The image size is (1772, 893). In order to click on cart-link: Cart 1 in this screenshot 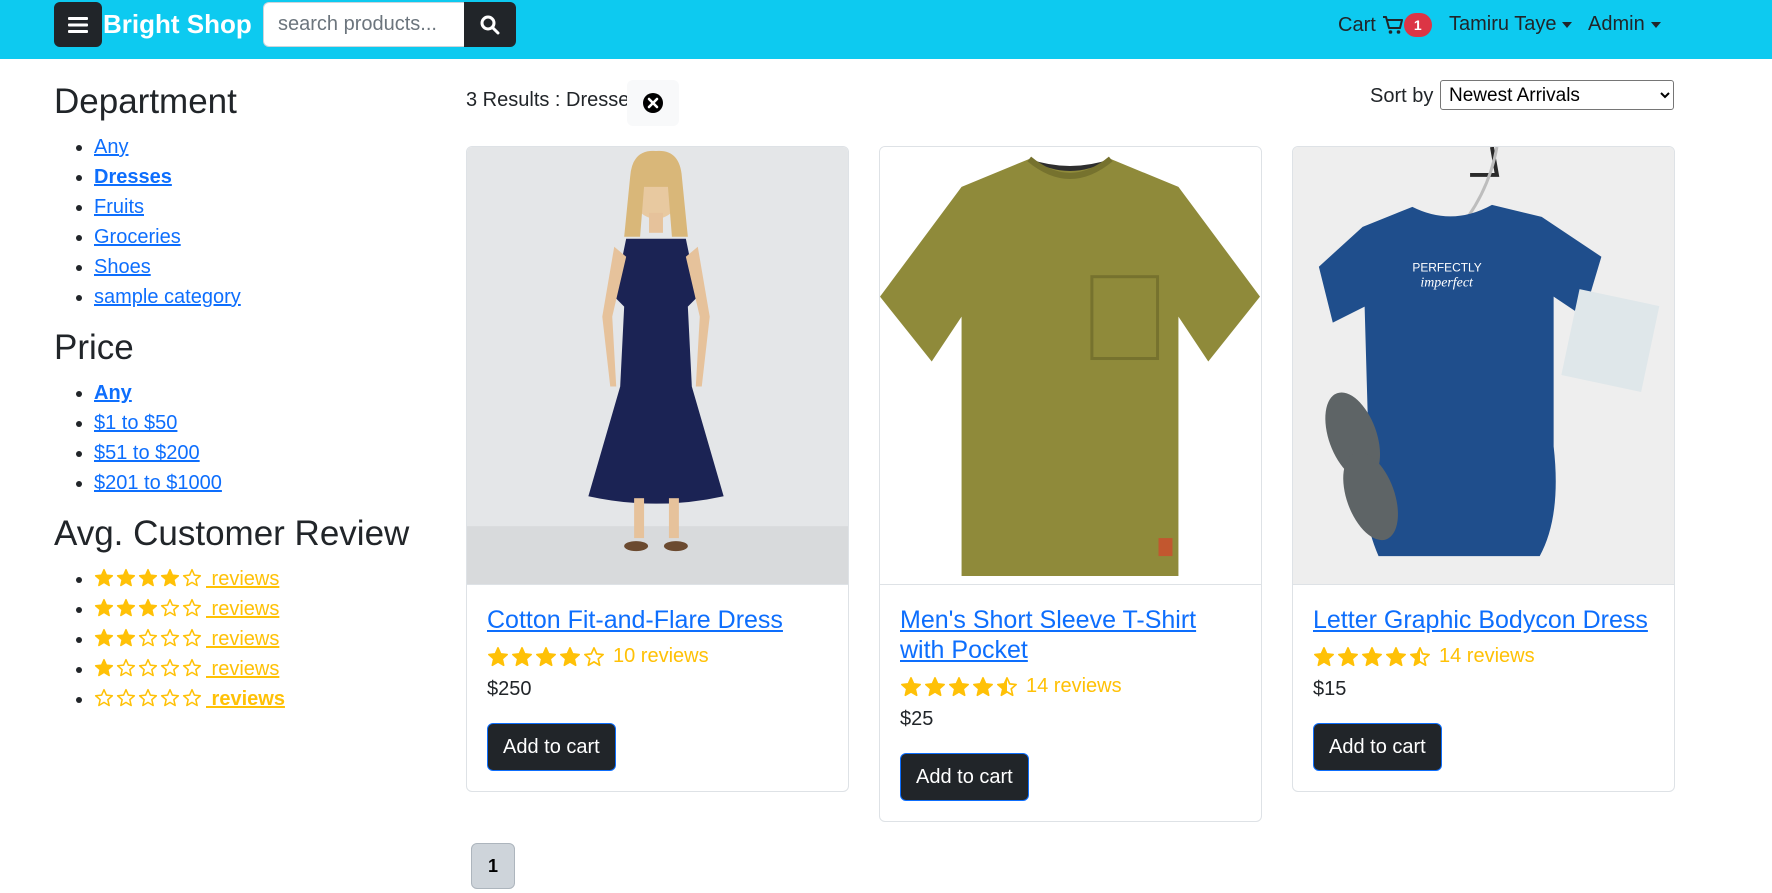, I will do `click(1385, 25)`.